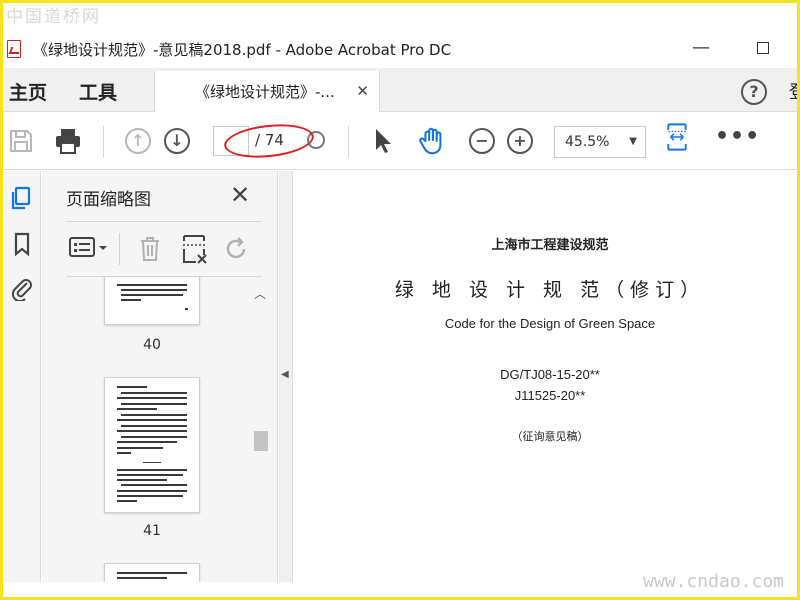 The height and width of the screenshot is (600, 800). What do you see at coordinates (432, 141) in the screenshot?
I see `hand-tool-icon` at bounding box center [432, 141].